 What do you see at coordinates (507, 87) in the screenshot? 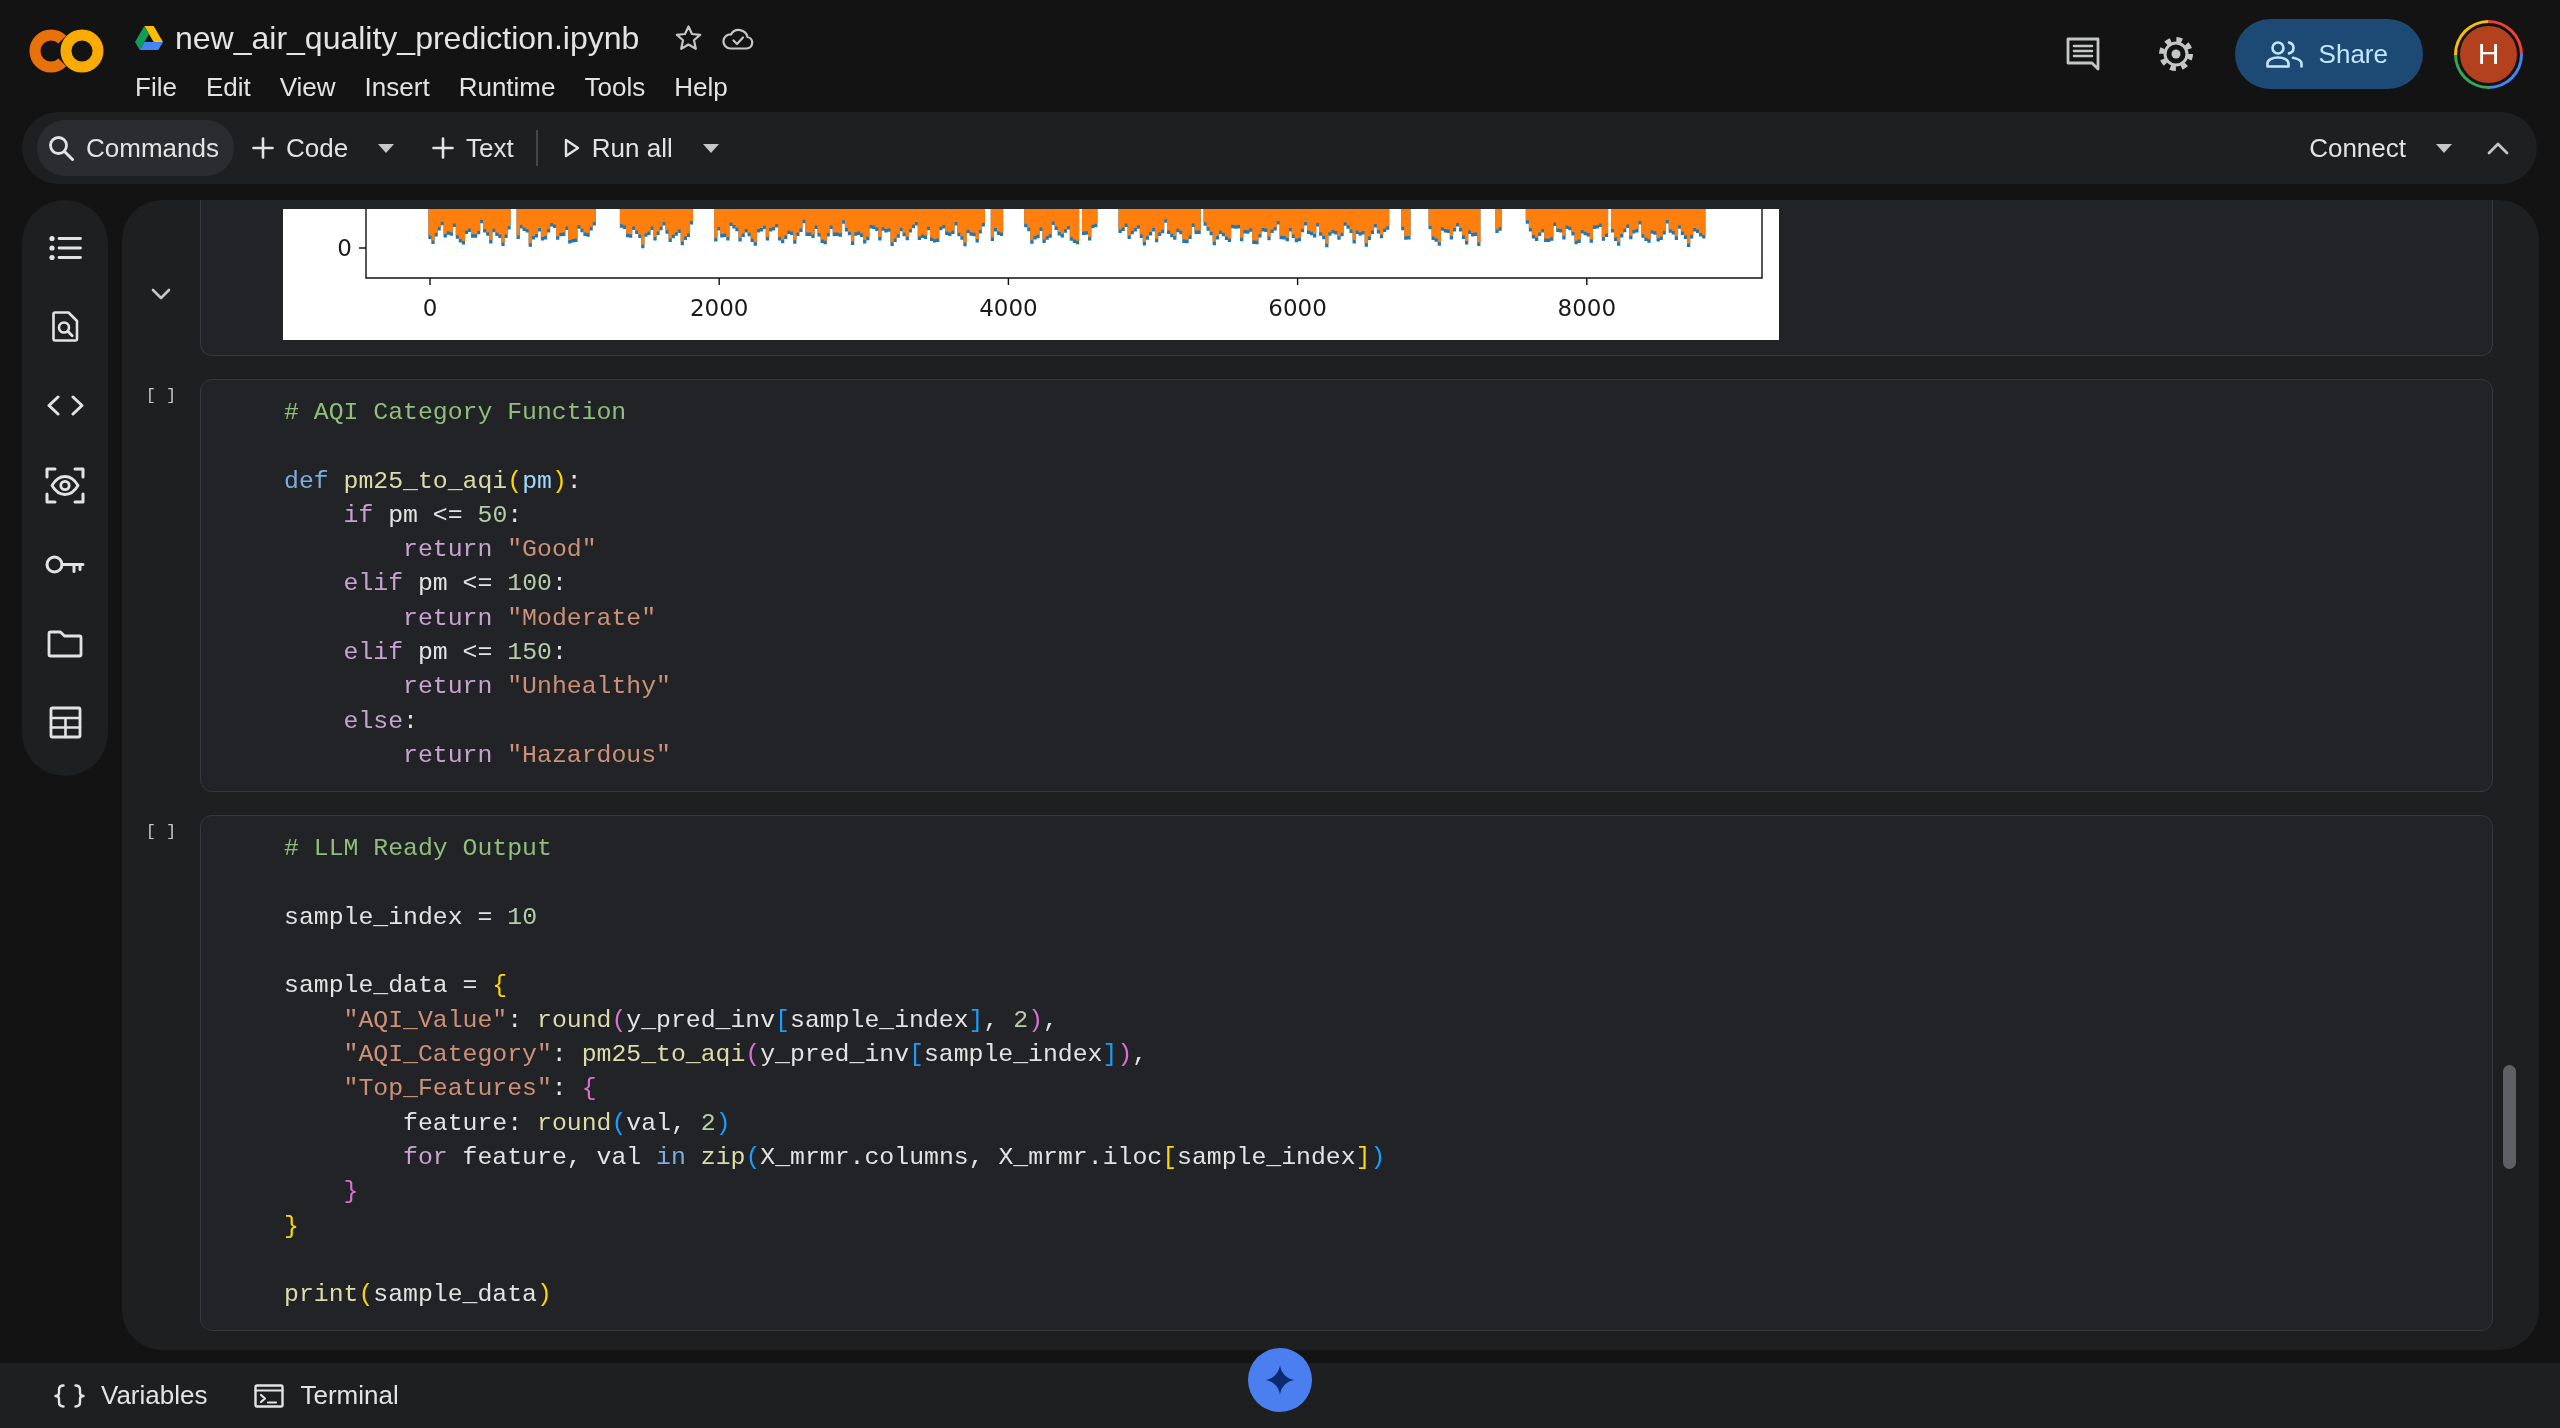
I see `menu-item: Runtime` at bounding box center [507, 87].